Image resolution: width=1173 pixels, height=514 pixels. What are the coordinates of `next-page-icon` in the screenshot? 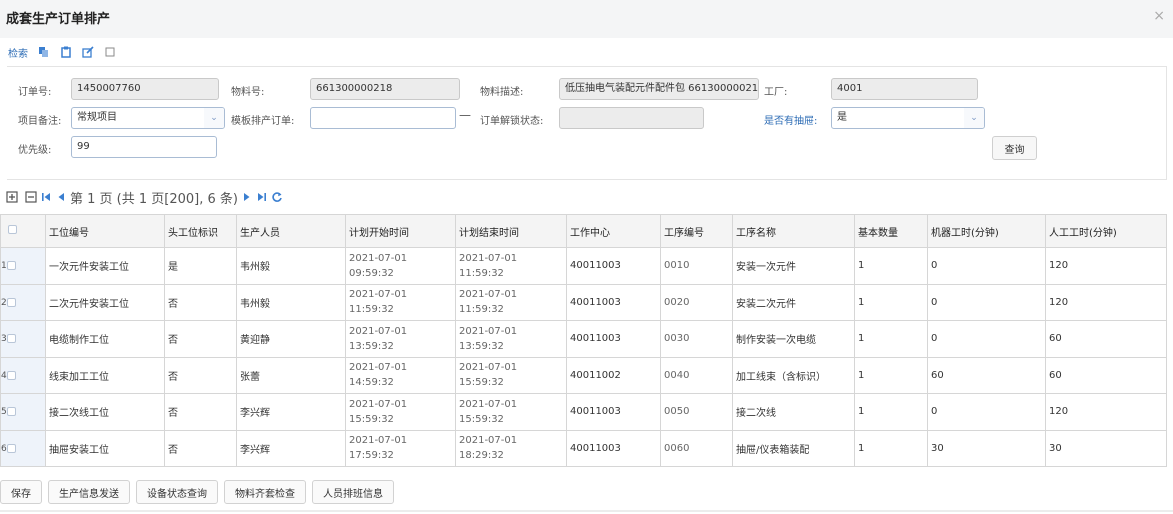 It's located at (247, 197).